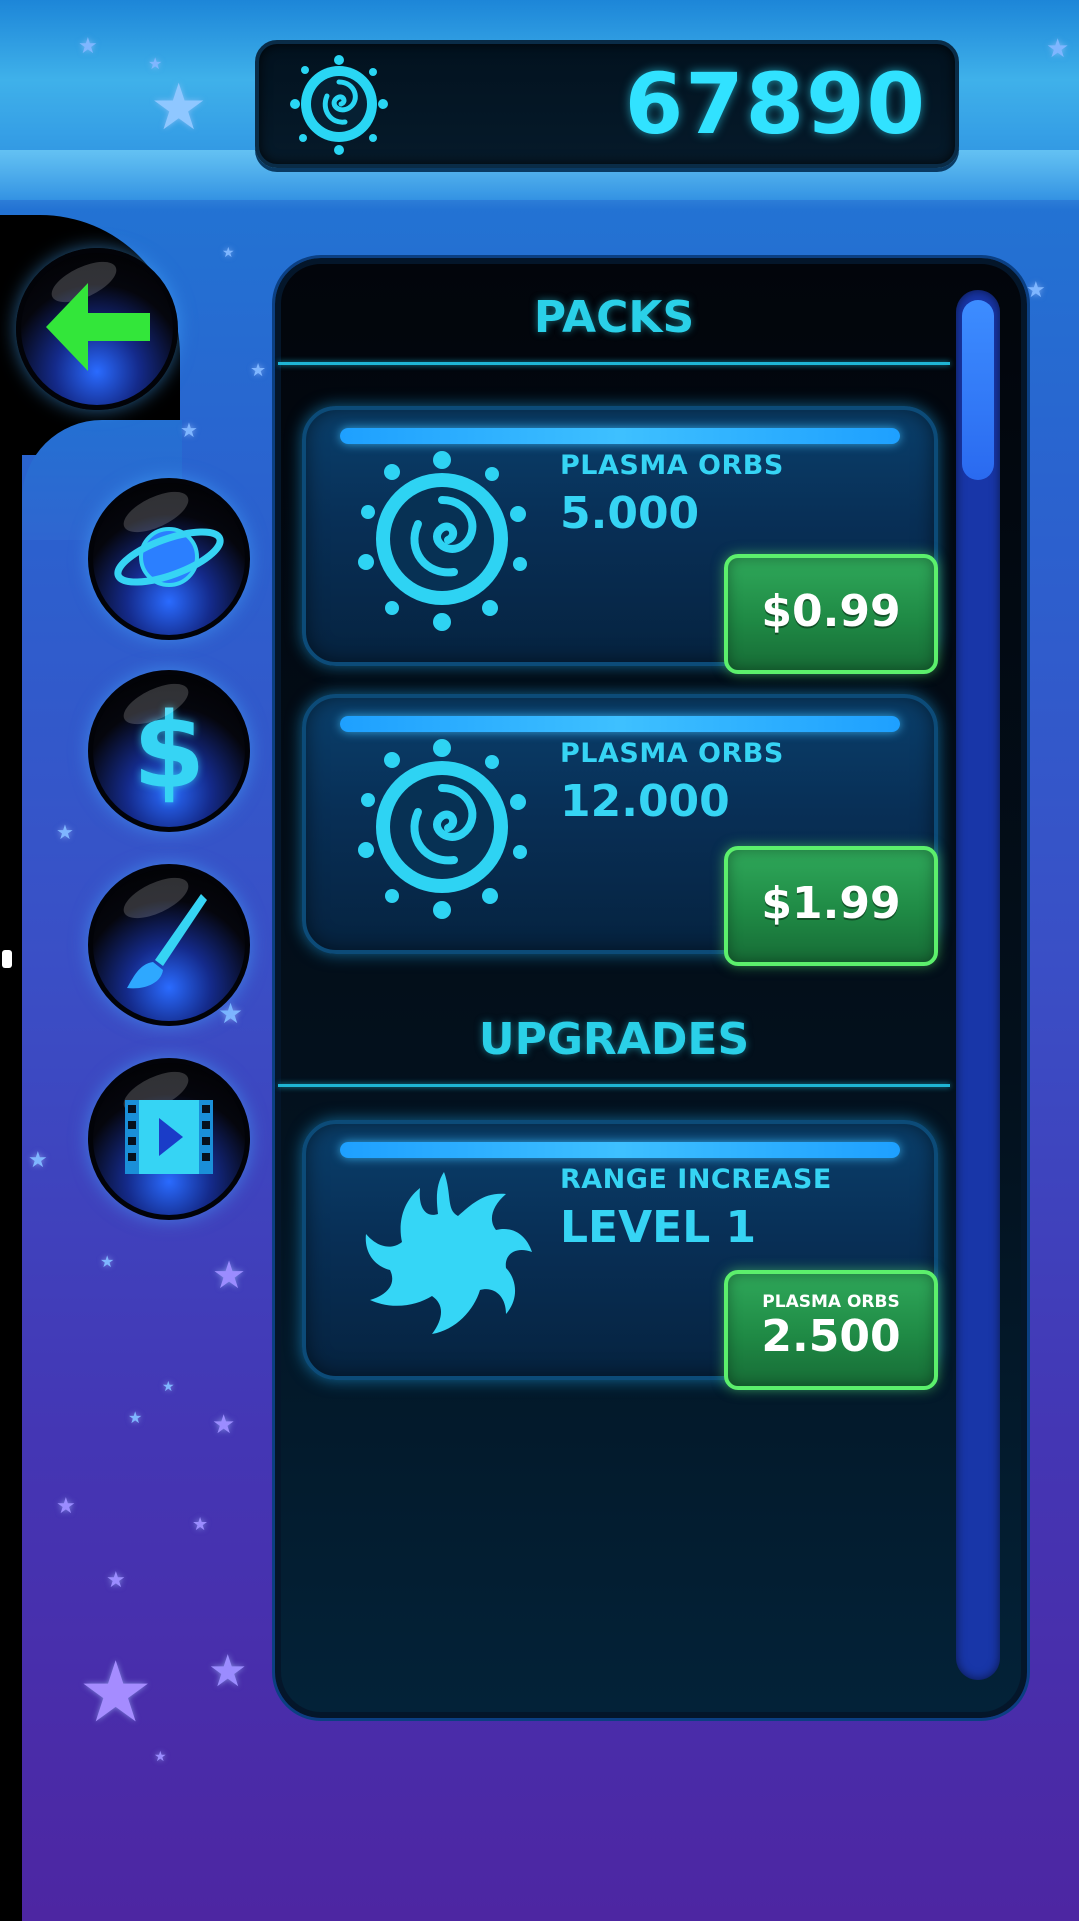  Describe the element at coordinates (620, 830) in the screenshot. I see `pack-card: PLASMA ORBS 12.000 $1.99` at that location.